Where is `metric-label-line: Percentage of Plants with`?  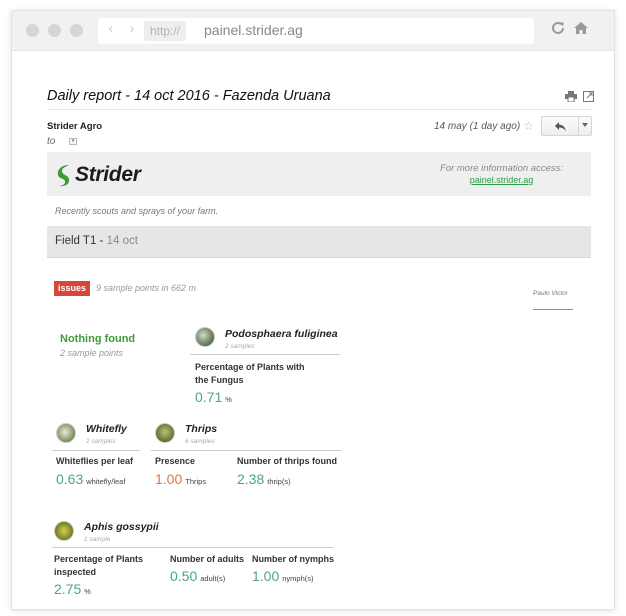
metric-label-line: Percentage of Plants with is located at coordinates (250, 367).